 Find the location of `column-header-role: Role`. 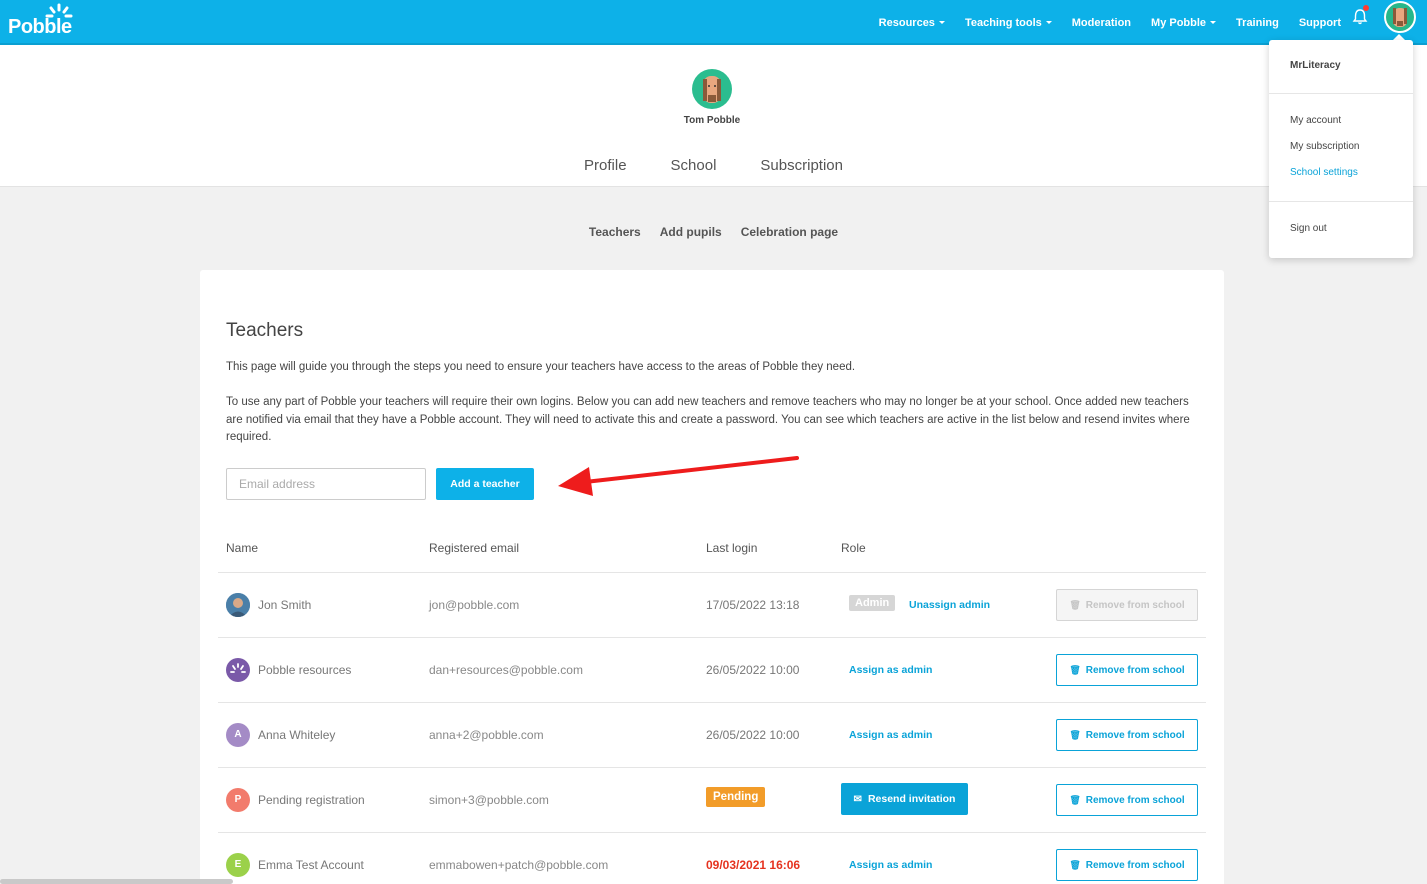

column-header-role: Role is located at coordinates (853, 548).